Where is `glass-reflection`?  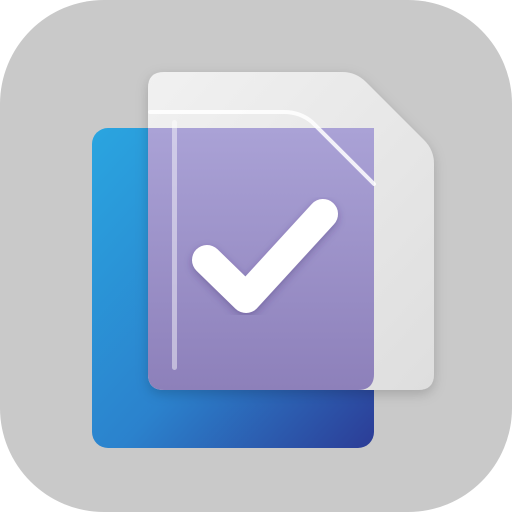 glass-reflection is located at coordinates (174, 245).